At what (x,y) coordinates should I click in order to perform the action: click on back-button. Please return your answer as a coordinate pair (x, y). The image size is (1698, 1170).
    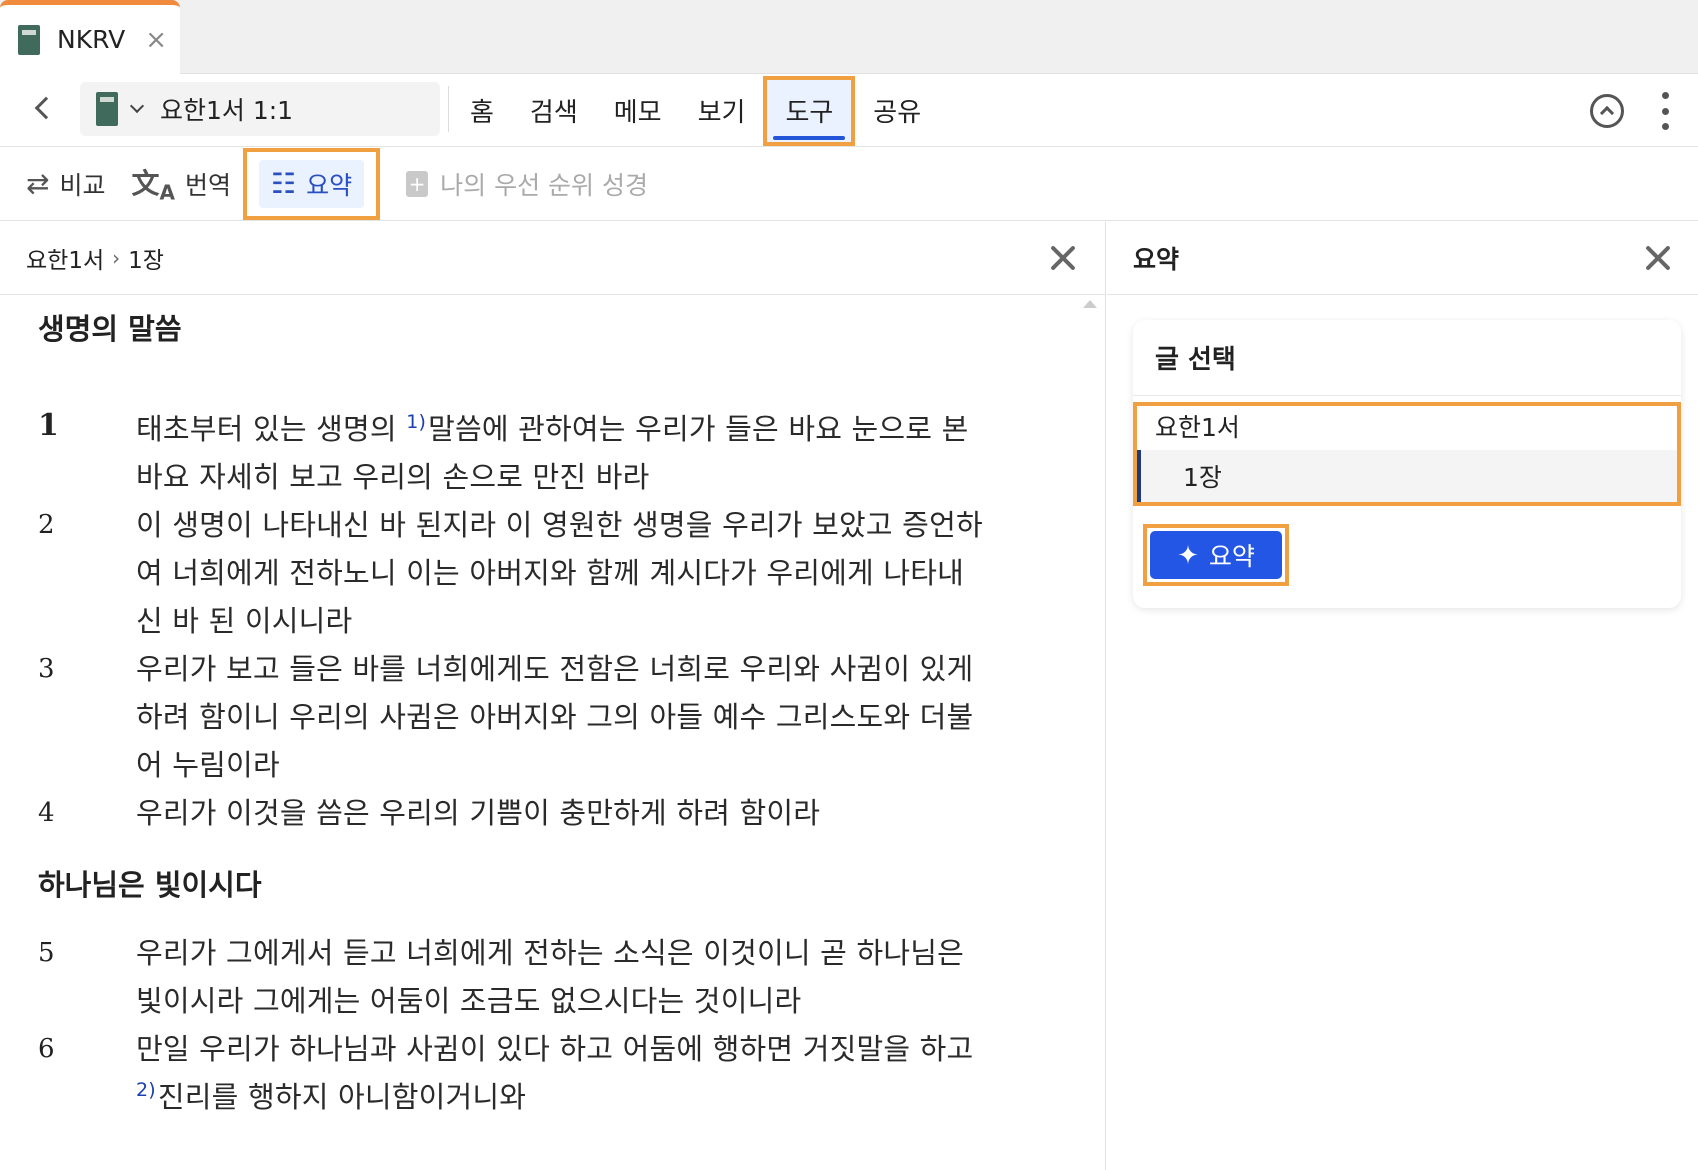
    Looking at the image, I should click on (42, 108).